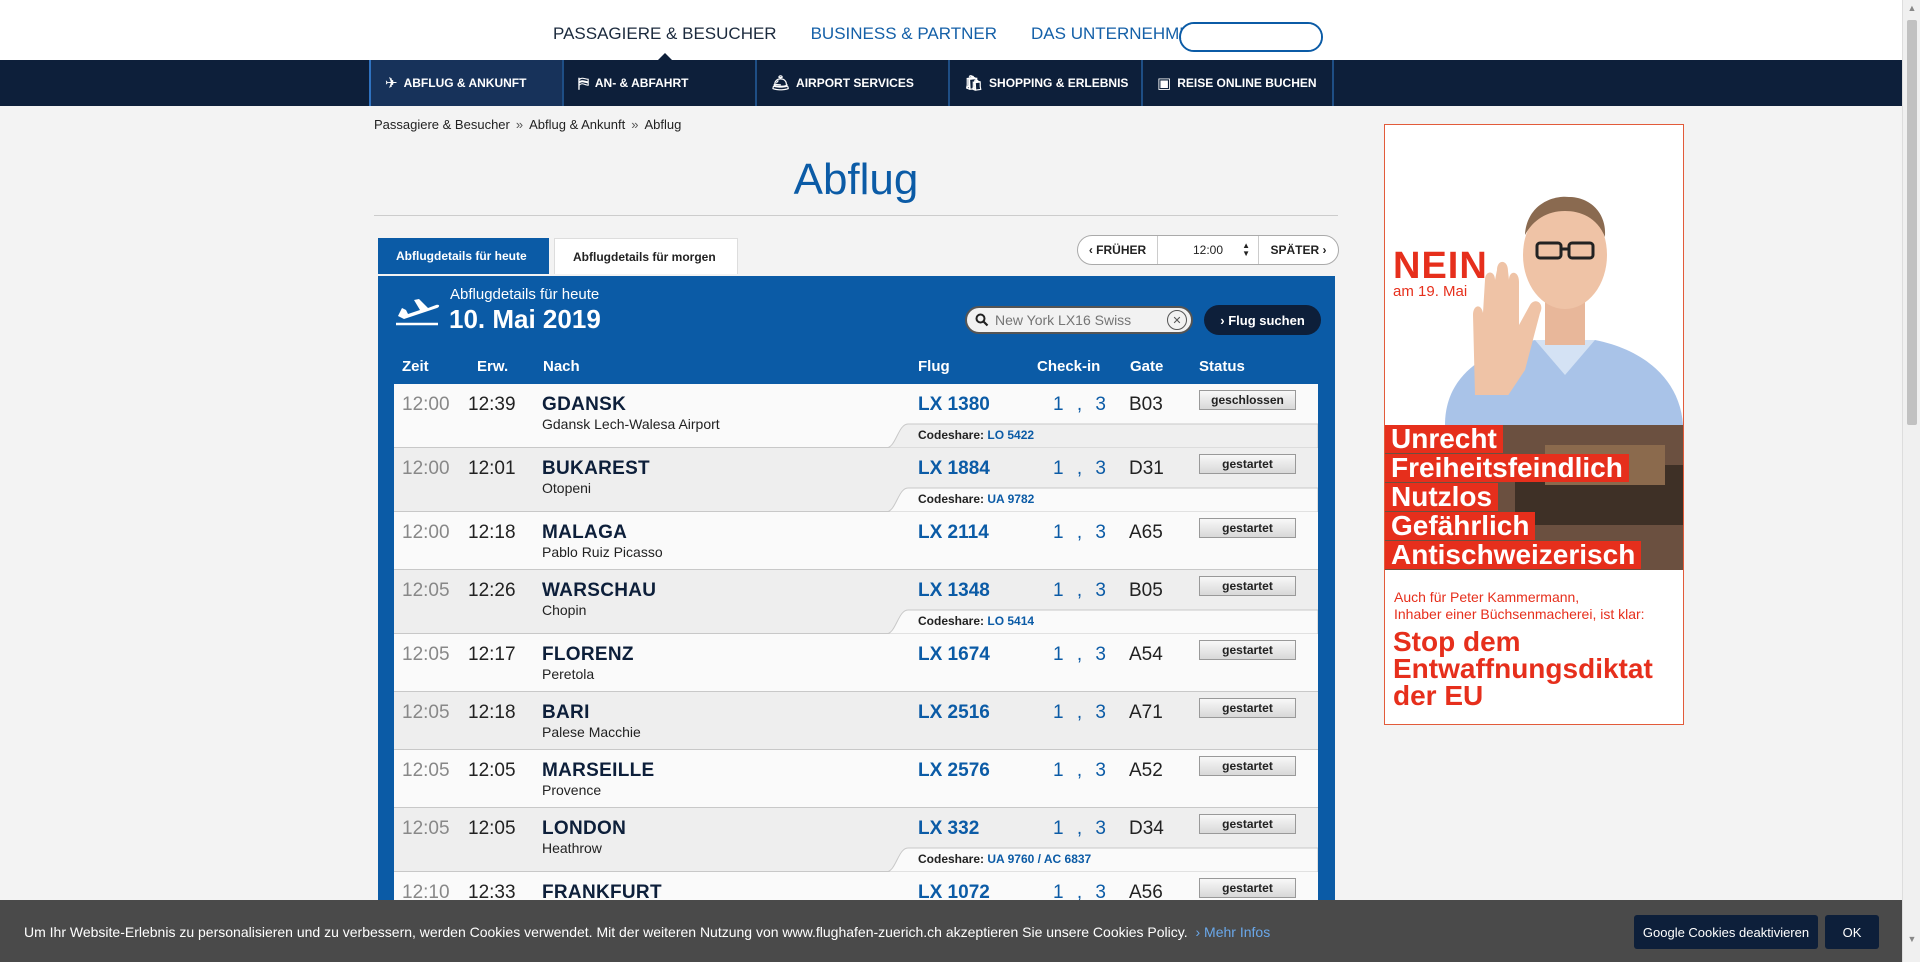  Describe the element at coordinates (1295, 250) in the screenshot. I see `later-label: SPÄTER` at that location.